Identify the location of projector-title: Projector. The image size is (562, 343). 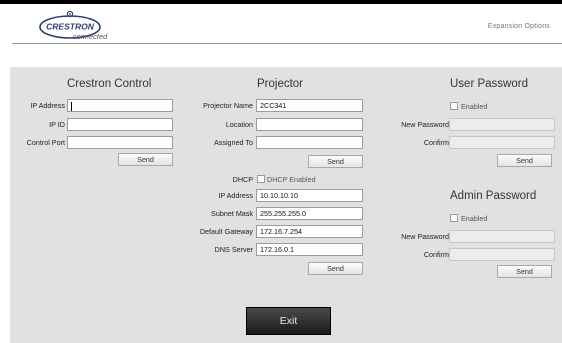
(280, 84).